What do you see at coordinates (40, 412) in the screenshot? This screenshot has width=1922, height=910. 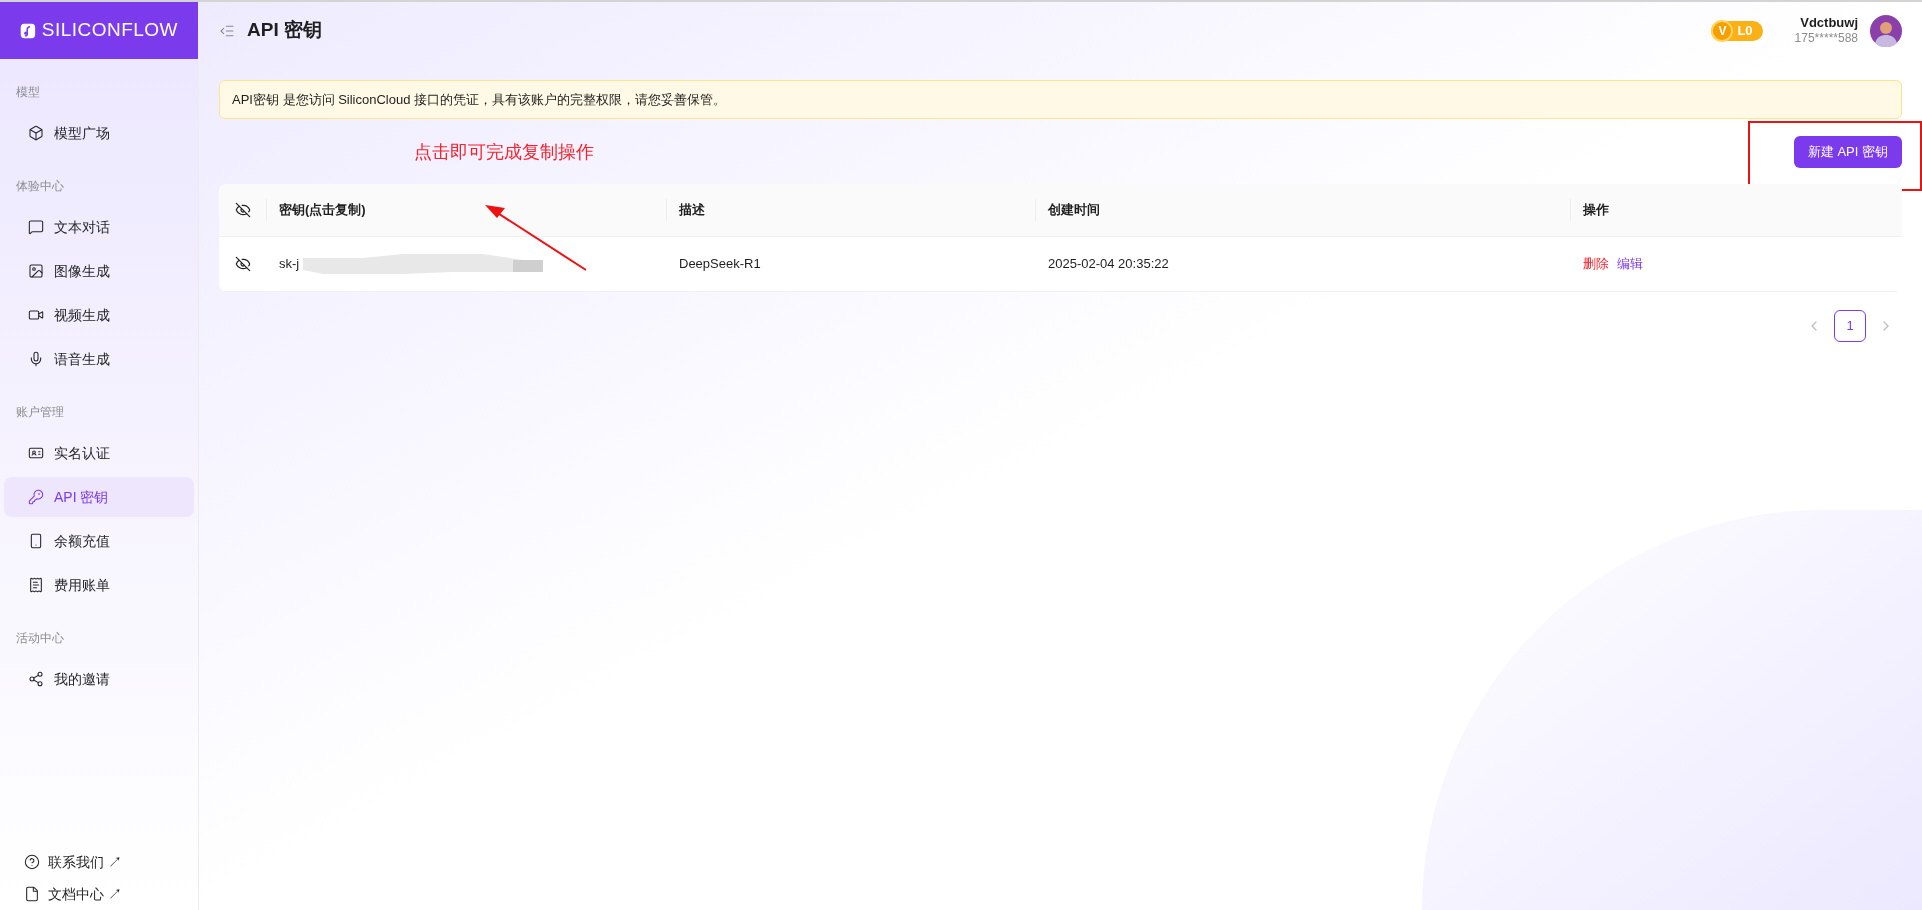 I see `section-label: 账户管理` at bounding box center [40, 412].